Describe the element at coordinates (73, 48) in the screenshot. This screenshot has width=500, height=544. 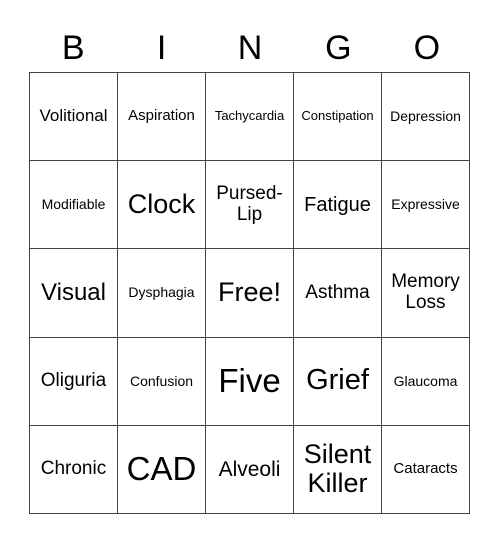
I see `header-letter-b: B` at that location.